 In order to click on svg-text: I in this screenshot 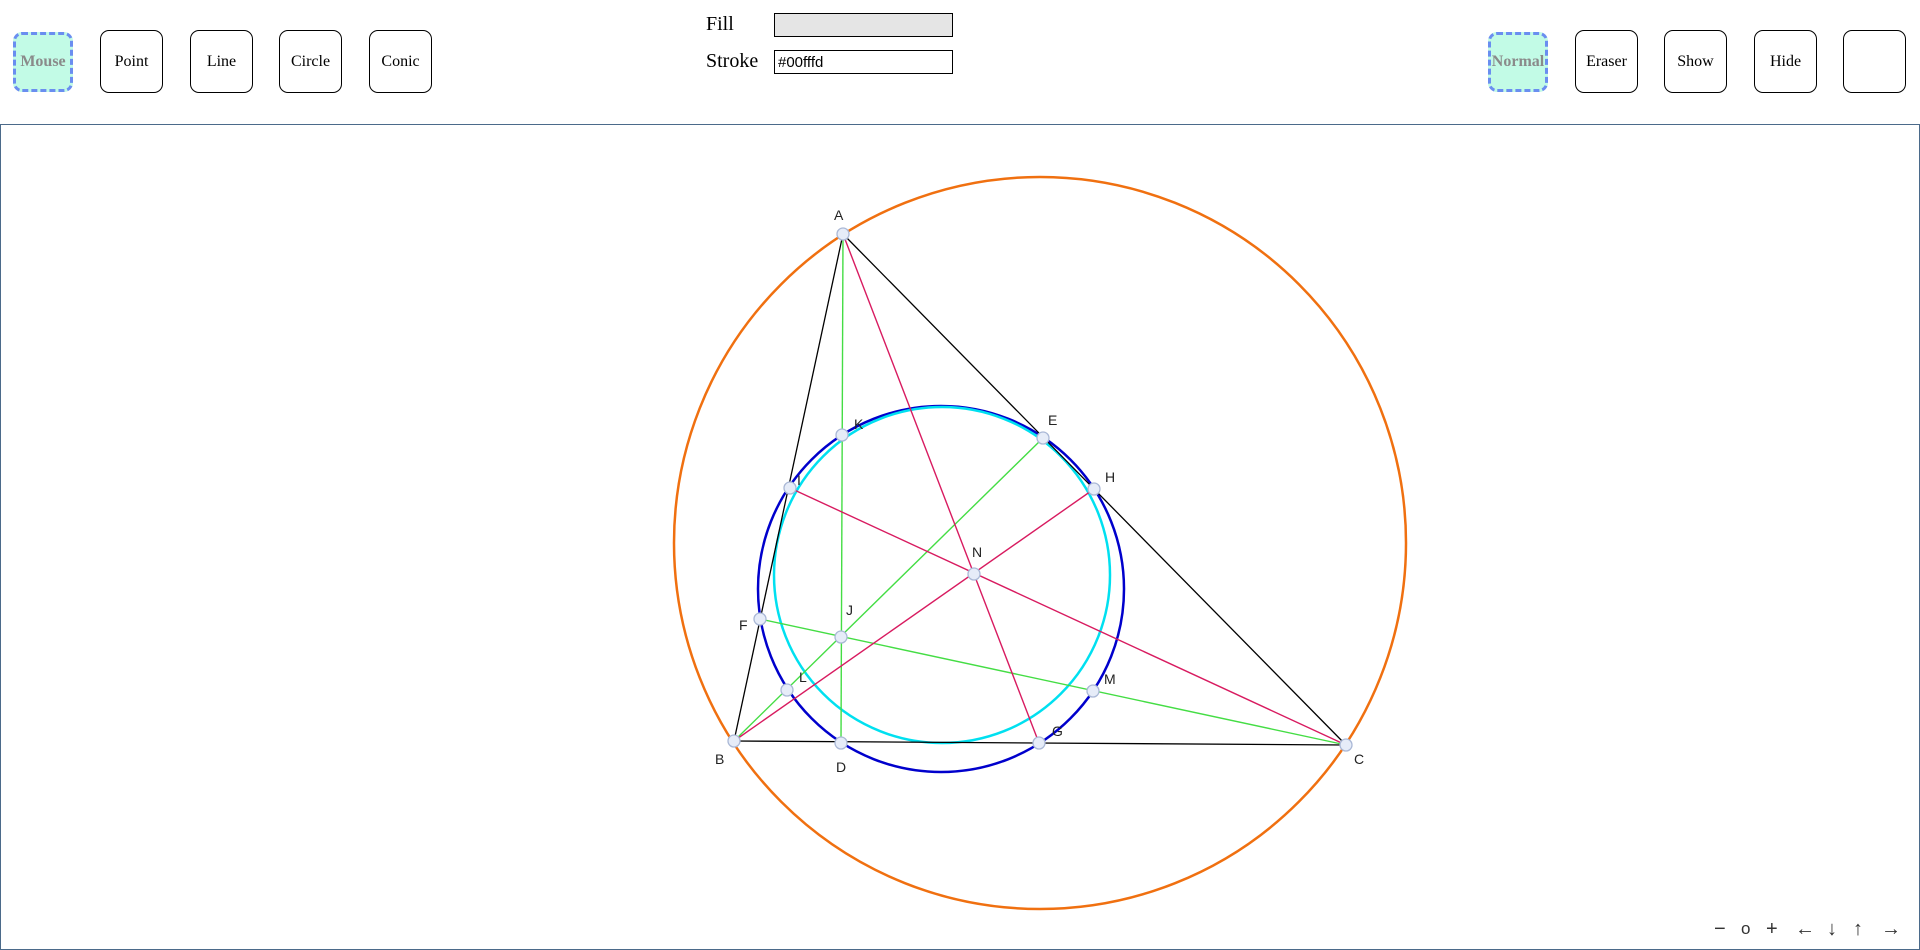, I will do `click(799, 480)`.